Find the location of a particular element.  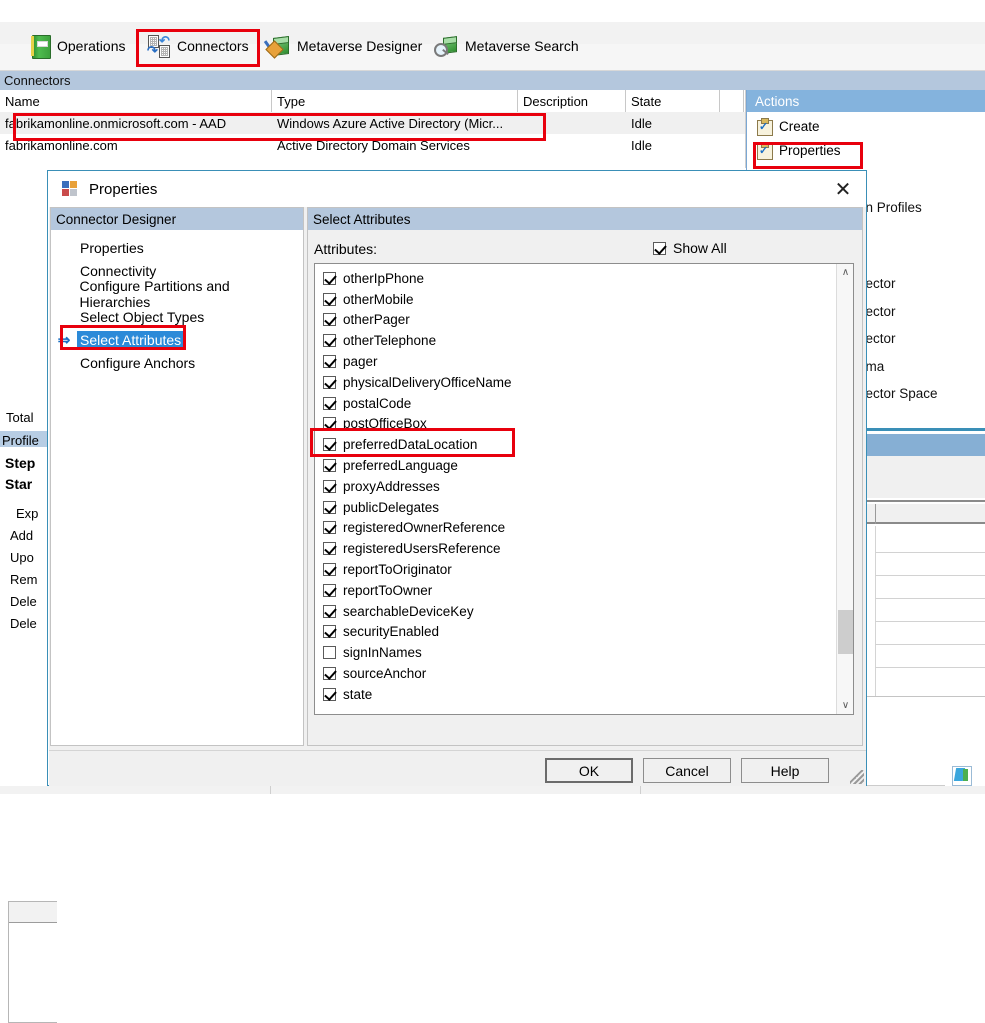

scroll-down-icon: ∨ is located at coordinates (845, 705).